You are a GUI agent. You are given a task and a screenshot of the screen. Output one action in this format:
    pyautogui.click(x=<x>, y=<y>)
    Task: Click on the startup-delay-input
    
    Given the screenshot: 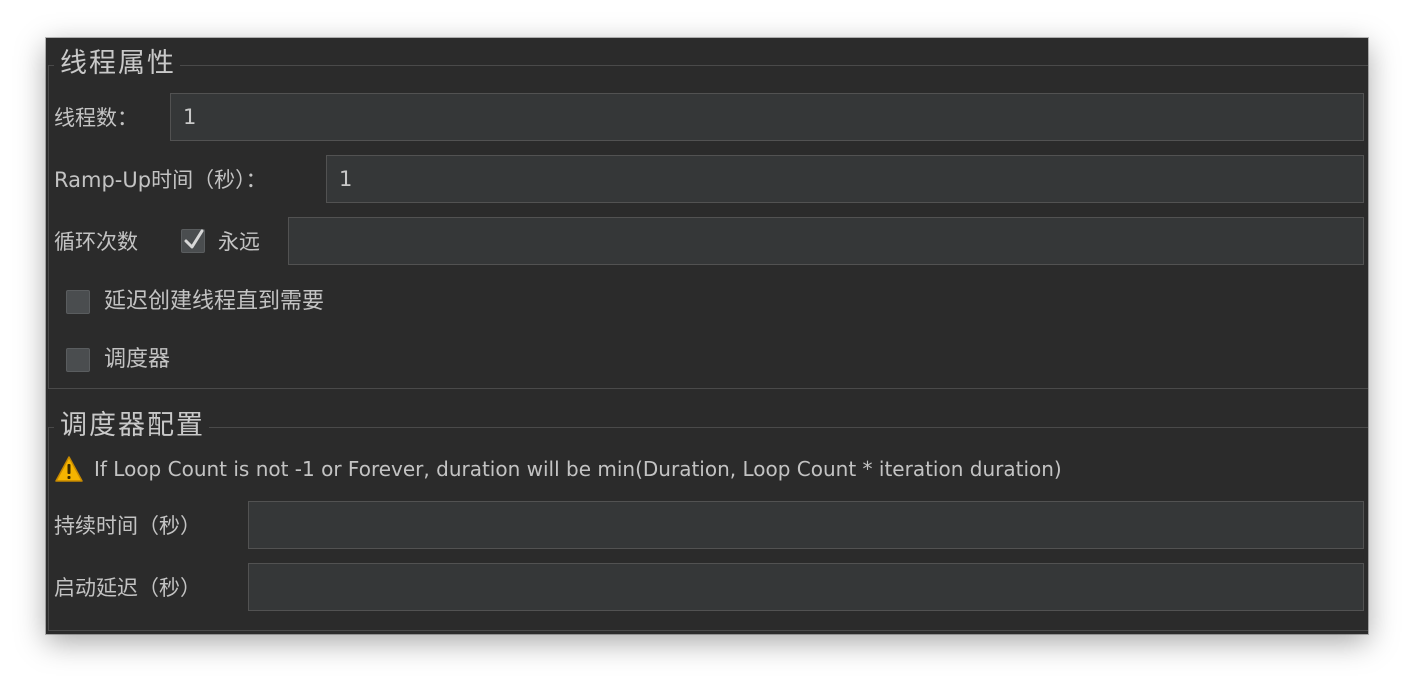 What is the action you would take?
    pyautogui.click(x=806, y=587)
    